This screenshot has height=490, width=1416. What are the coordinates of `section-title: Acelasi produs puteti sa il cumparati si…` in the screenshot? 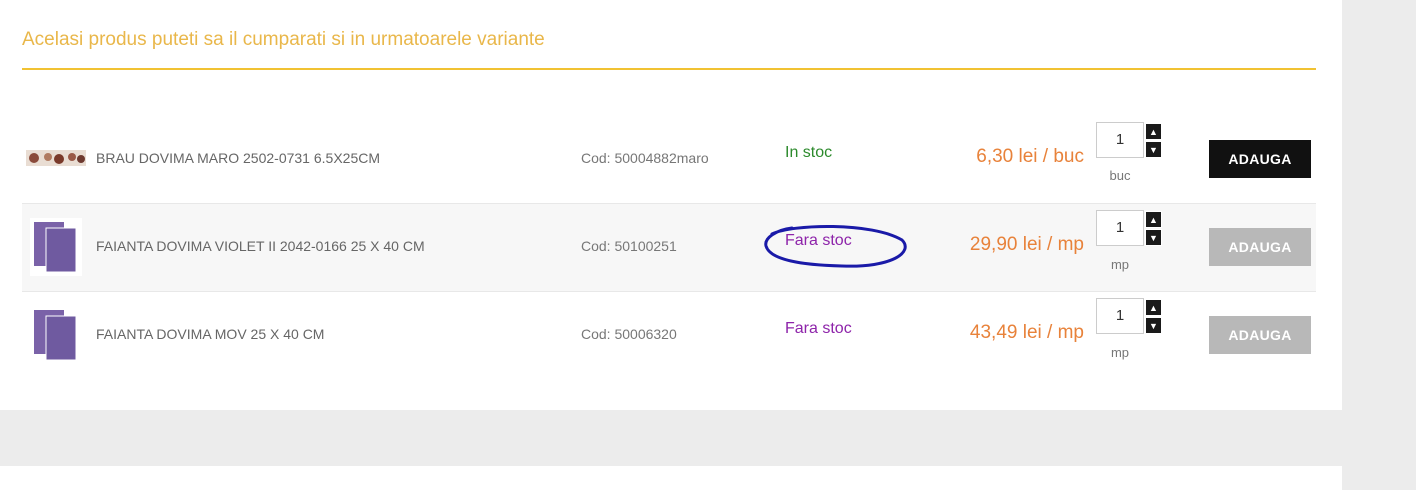 It's located at (283, 39).